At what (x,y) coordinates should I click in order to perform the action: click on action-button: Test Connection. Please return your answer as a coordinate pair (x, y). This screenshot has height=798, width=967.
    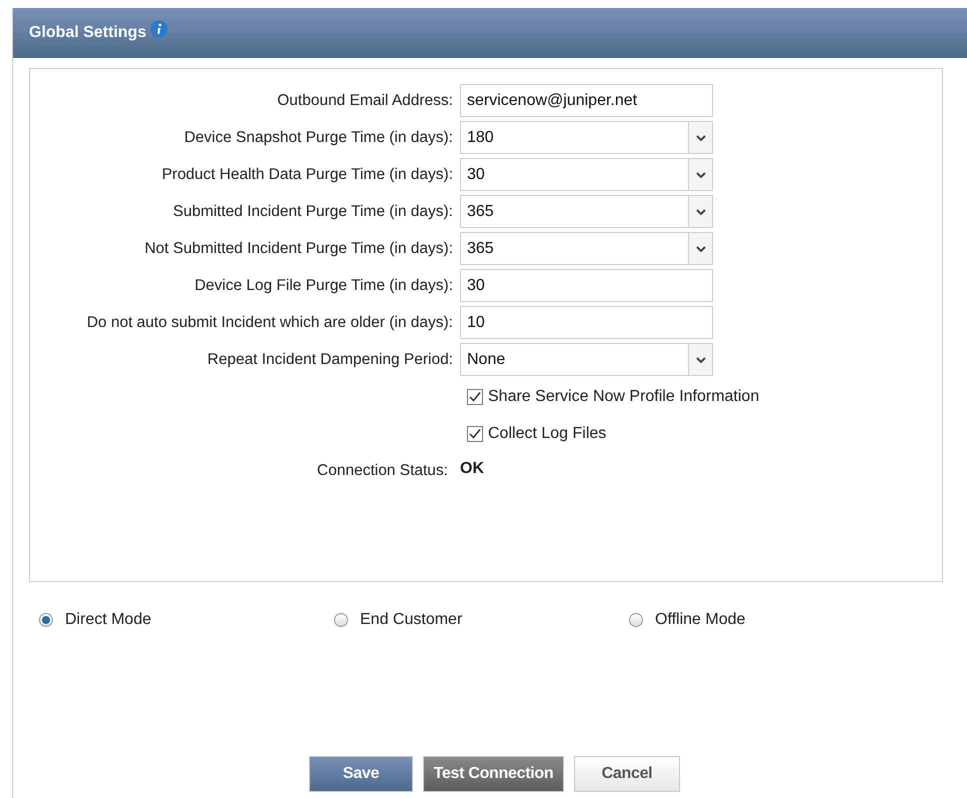
    Looking at the image, I should click on (493, 774).